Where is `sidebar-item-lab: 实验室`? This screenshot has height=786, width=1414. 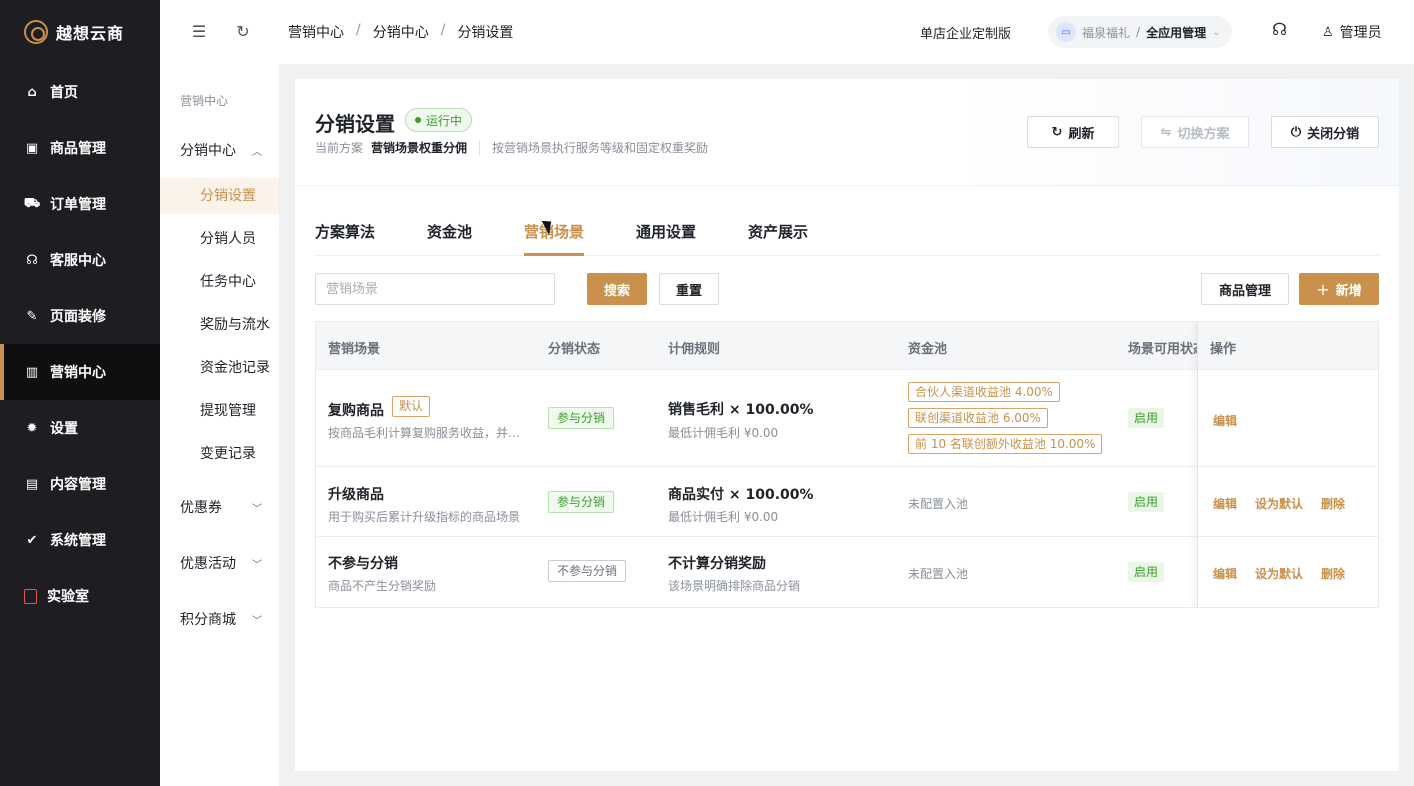
sidebar-item-lab: 实验室 is located at coordinates (80, 596).